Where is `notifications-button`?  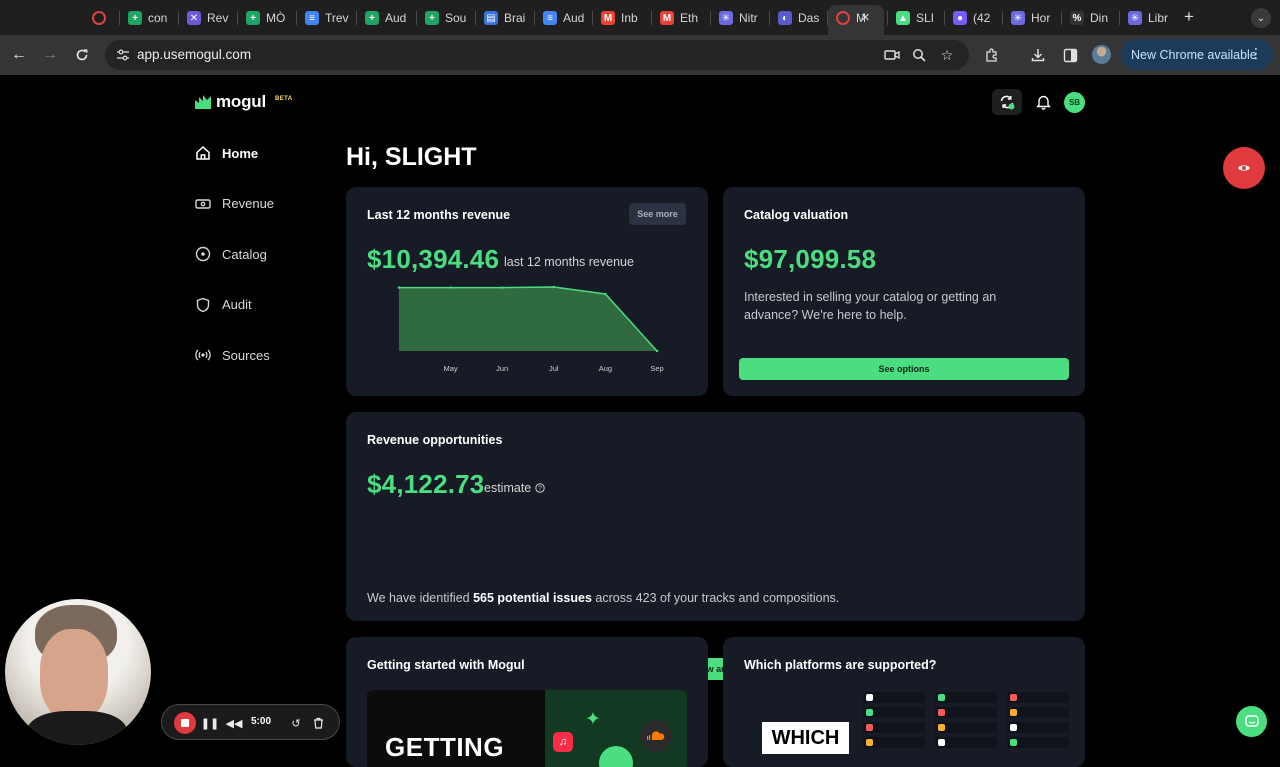
notifications-button is located at coordinates (1043, 102).